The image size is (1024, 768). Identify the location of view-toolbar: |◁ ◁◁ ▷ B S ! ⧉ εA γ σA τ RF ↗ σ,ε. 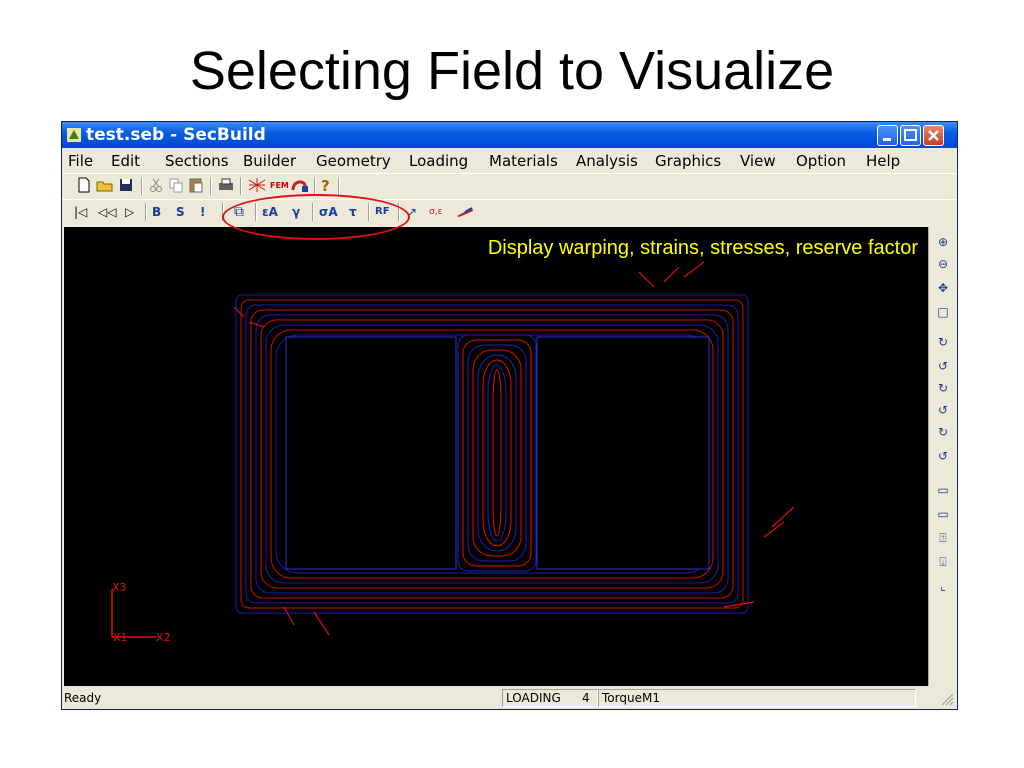
(509, 212).